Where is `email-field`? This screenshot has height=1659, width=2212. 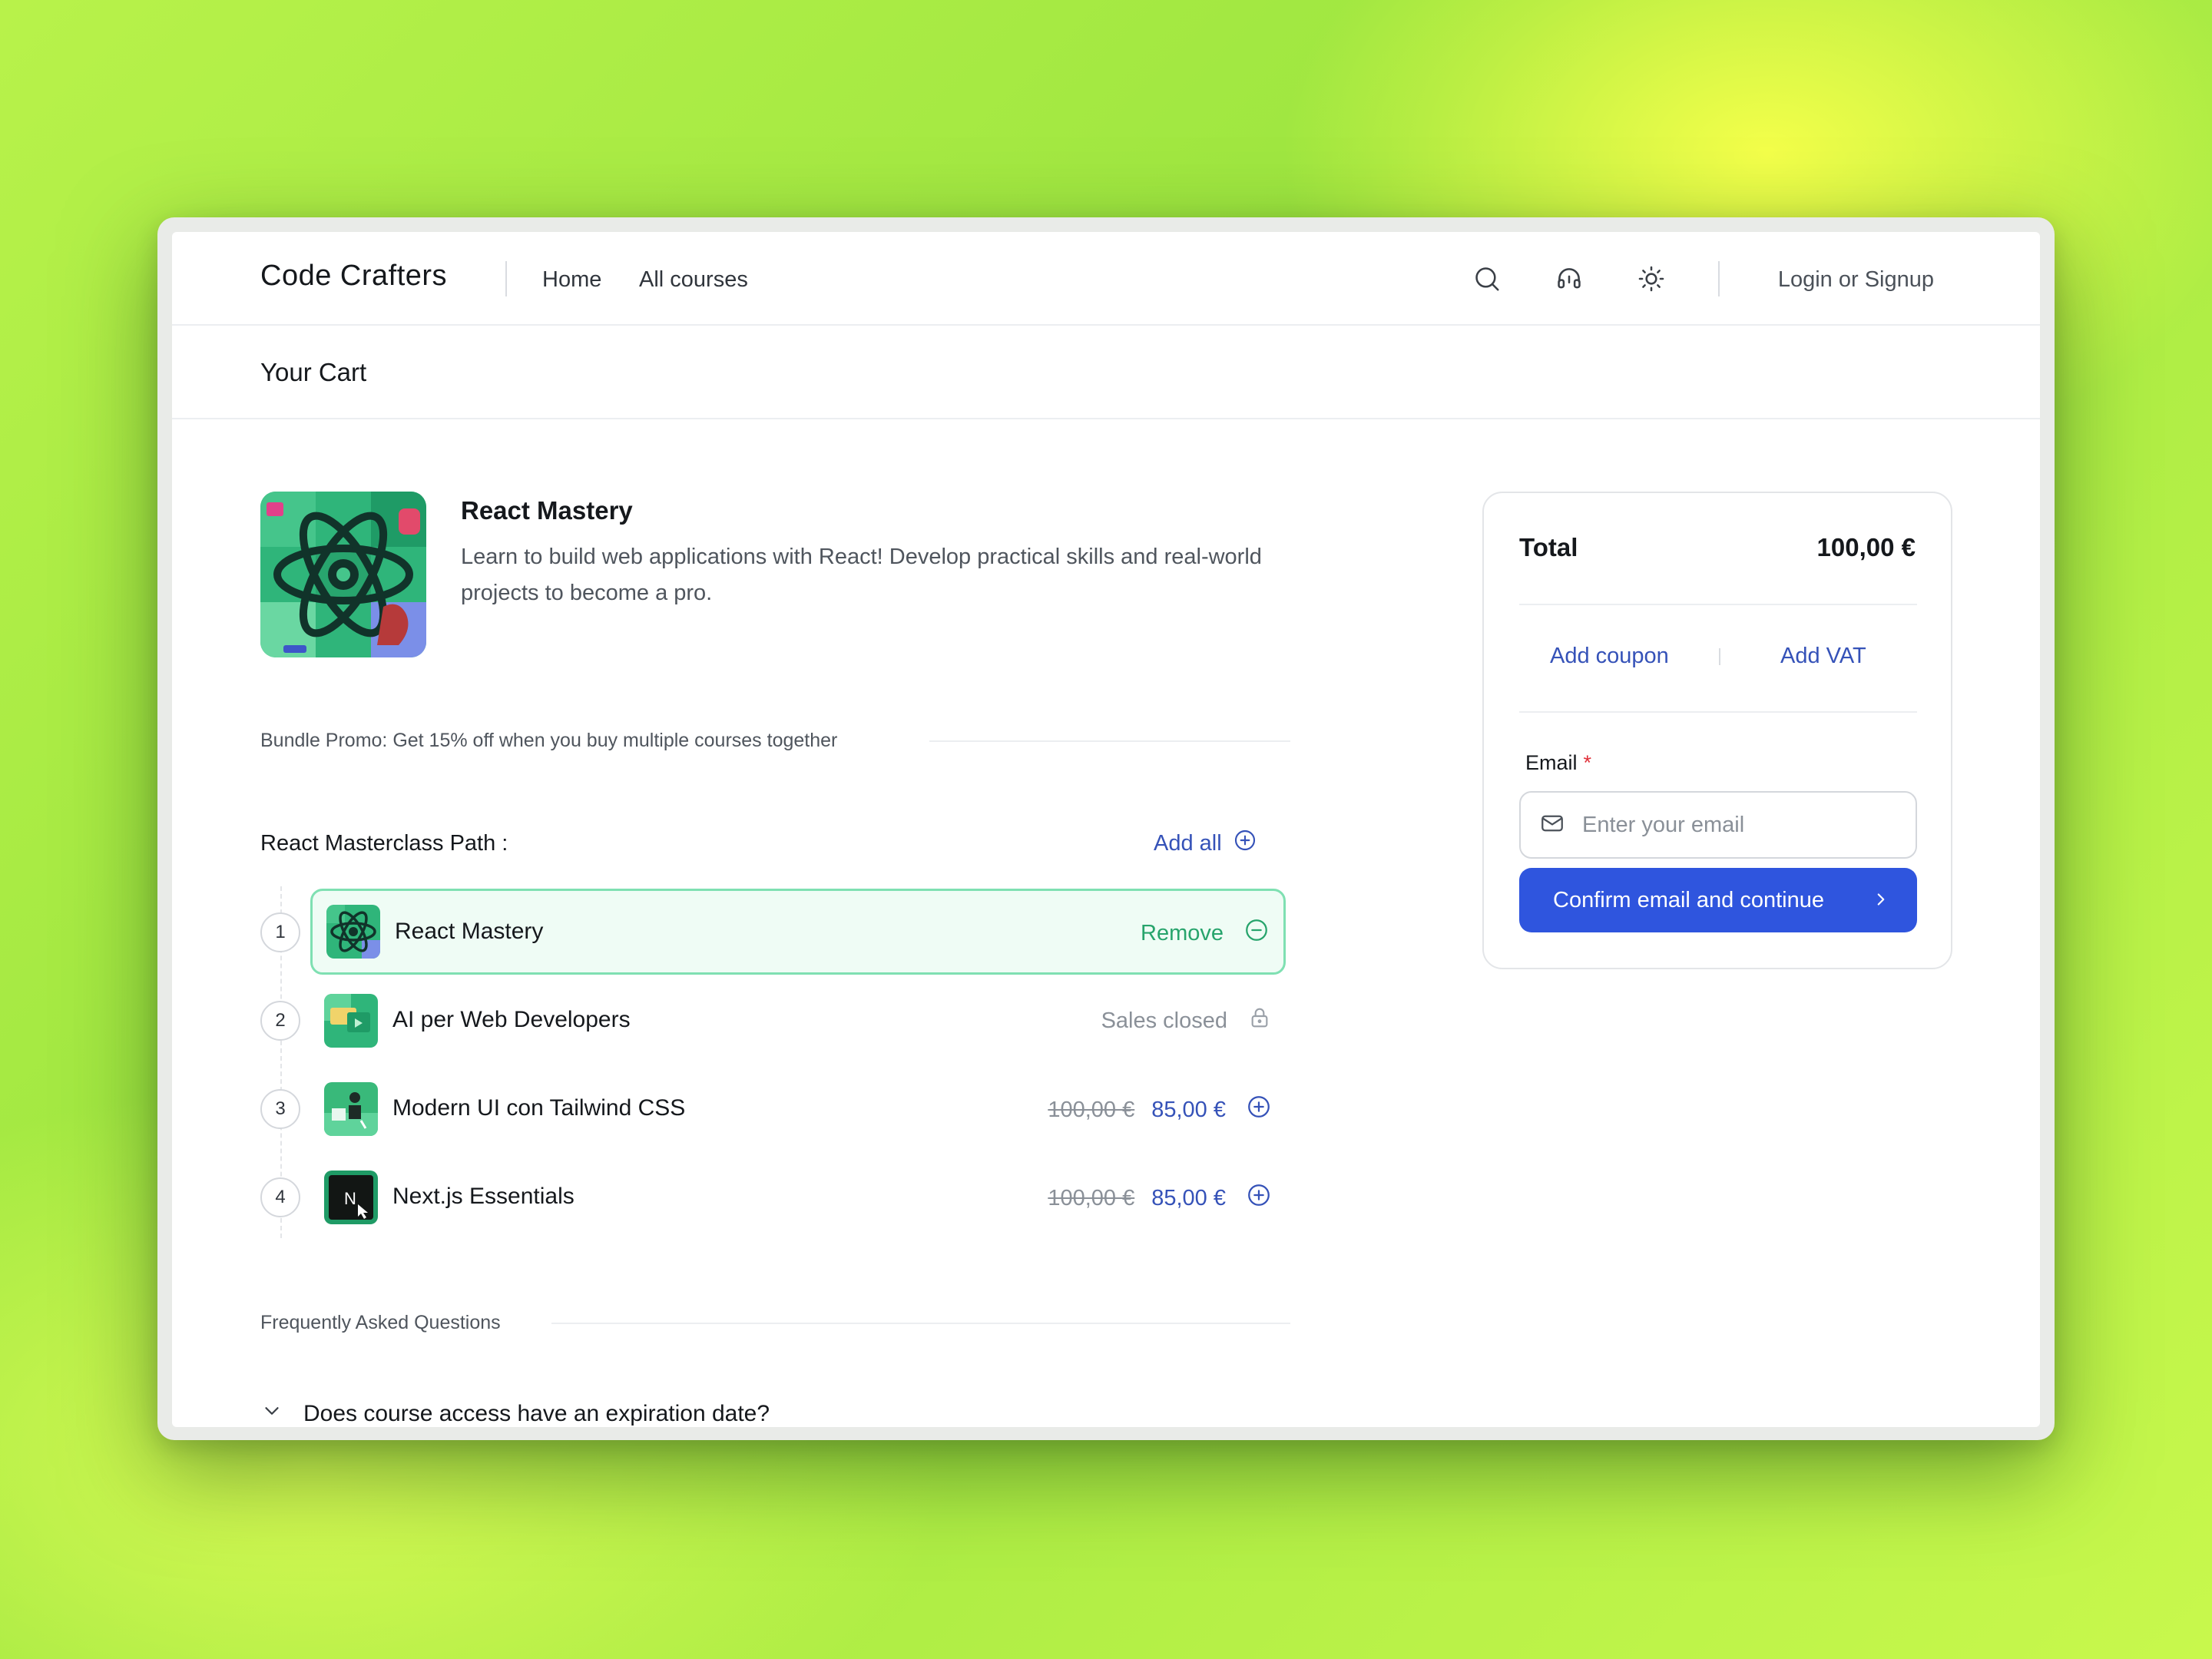
email-field is located at coordinates (1718, 825).